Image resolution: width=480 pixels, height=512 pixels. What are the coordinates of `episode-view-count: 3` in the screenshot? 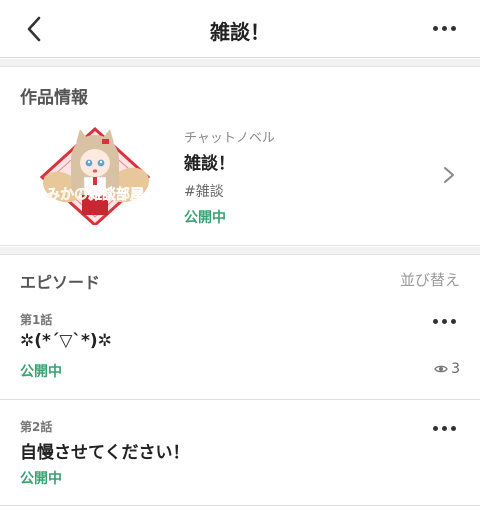 It's located at (447, 369).